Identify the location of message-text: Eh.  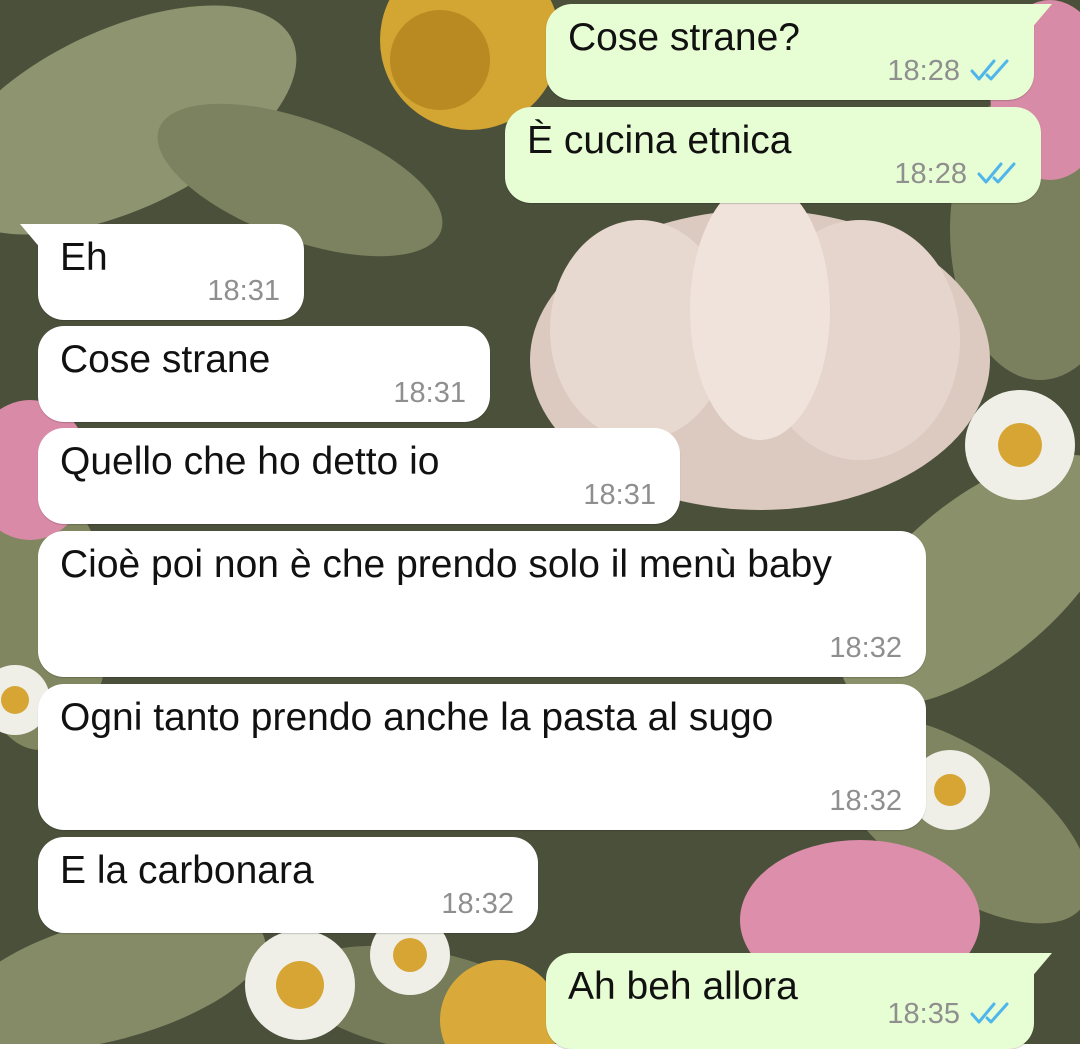
(84, 257).